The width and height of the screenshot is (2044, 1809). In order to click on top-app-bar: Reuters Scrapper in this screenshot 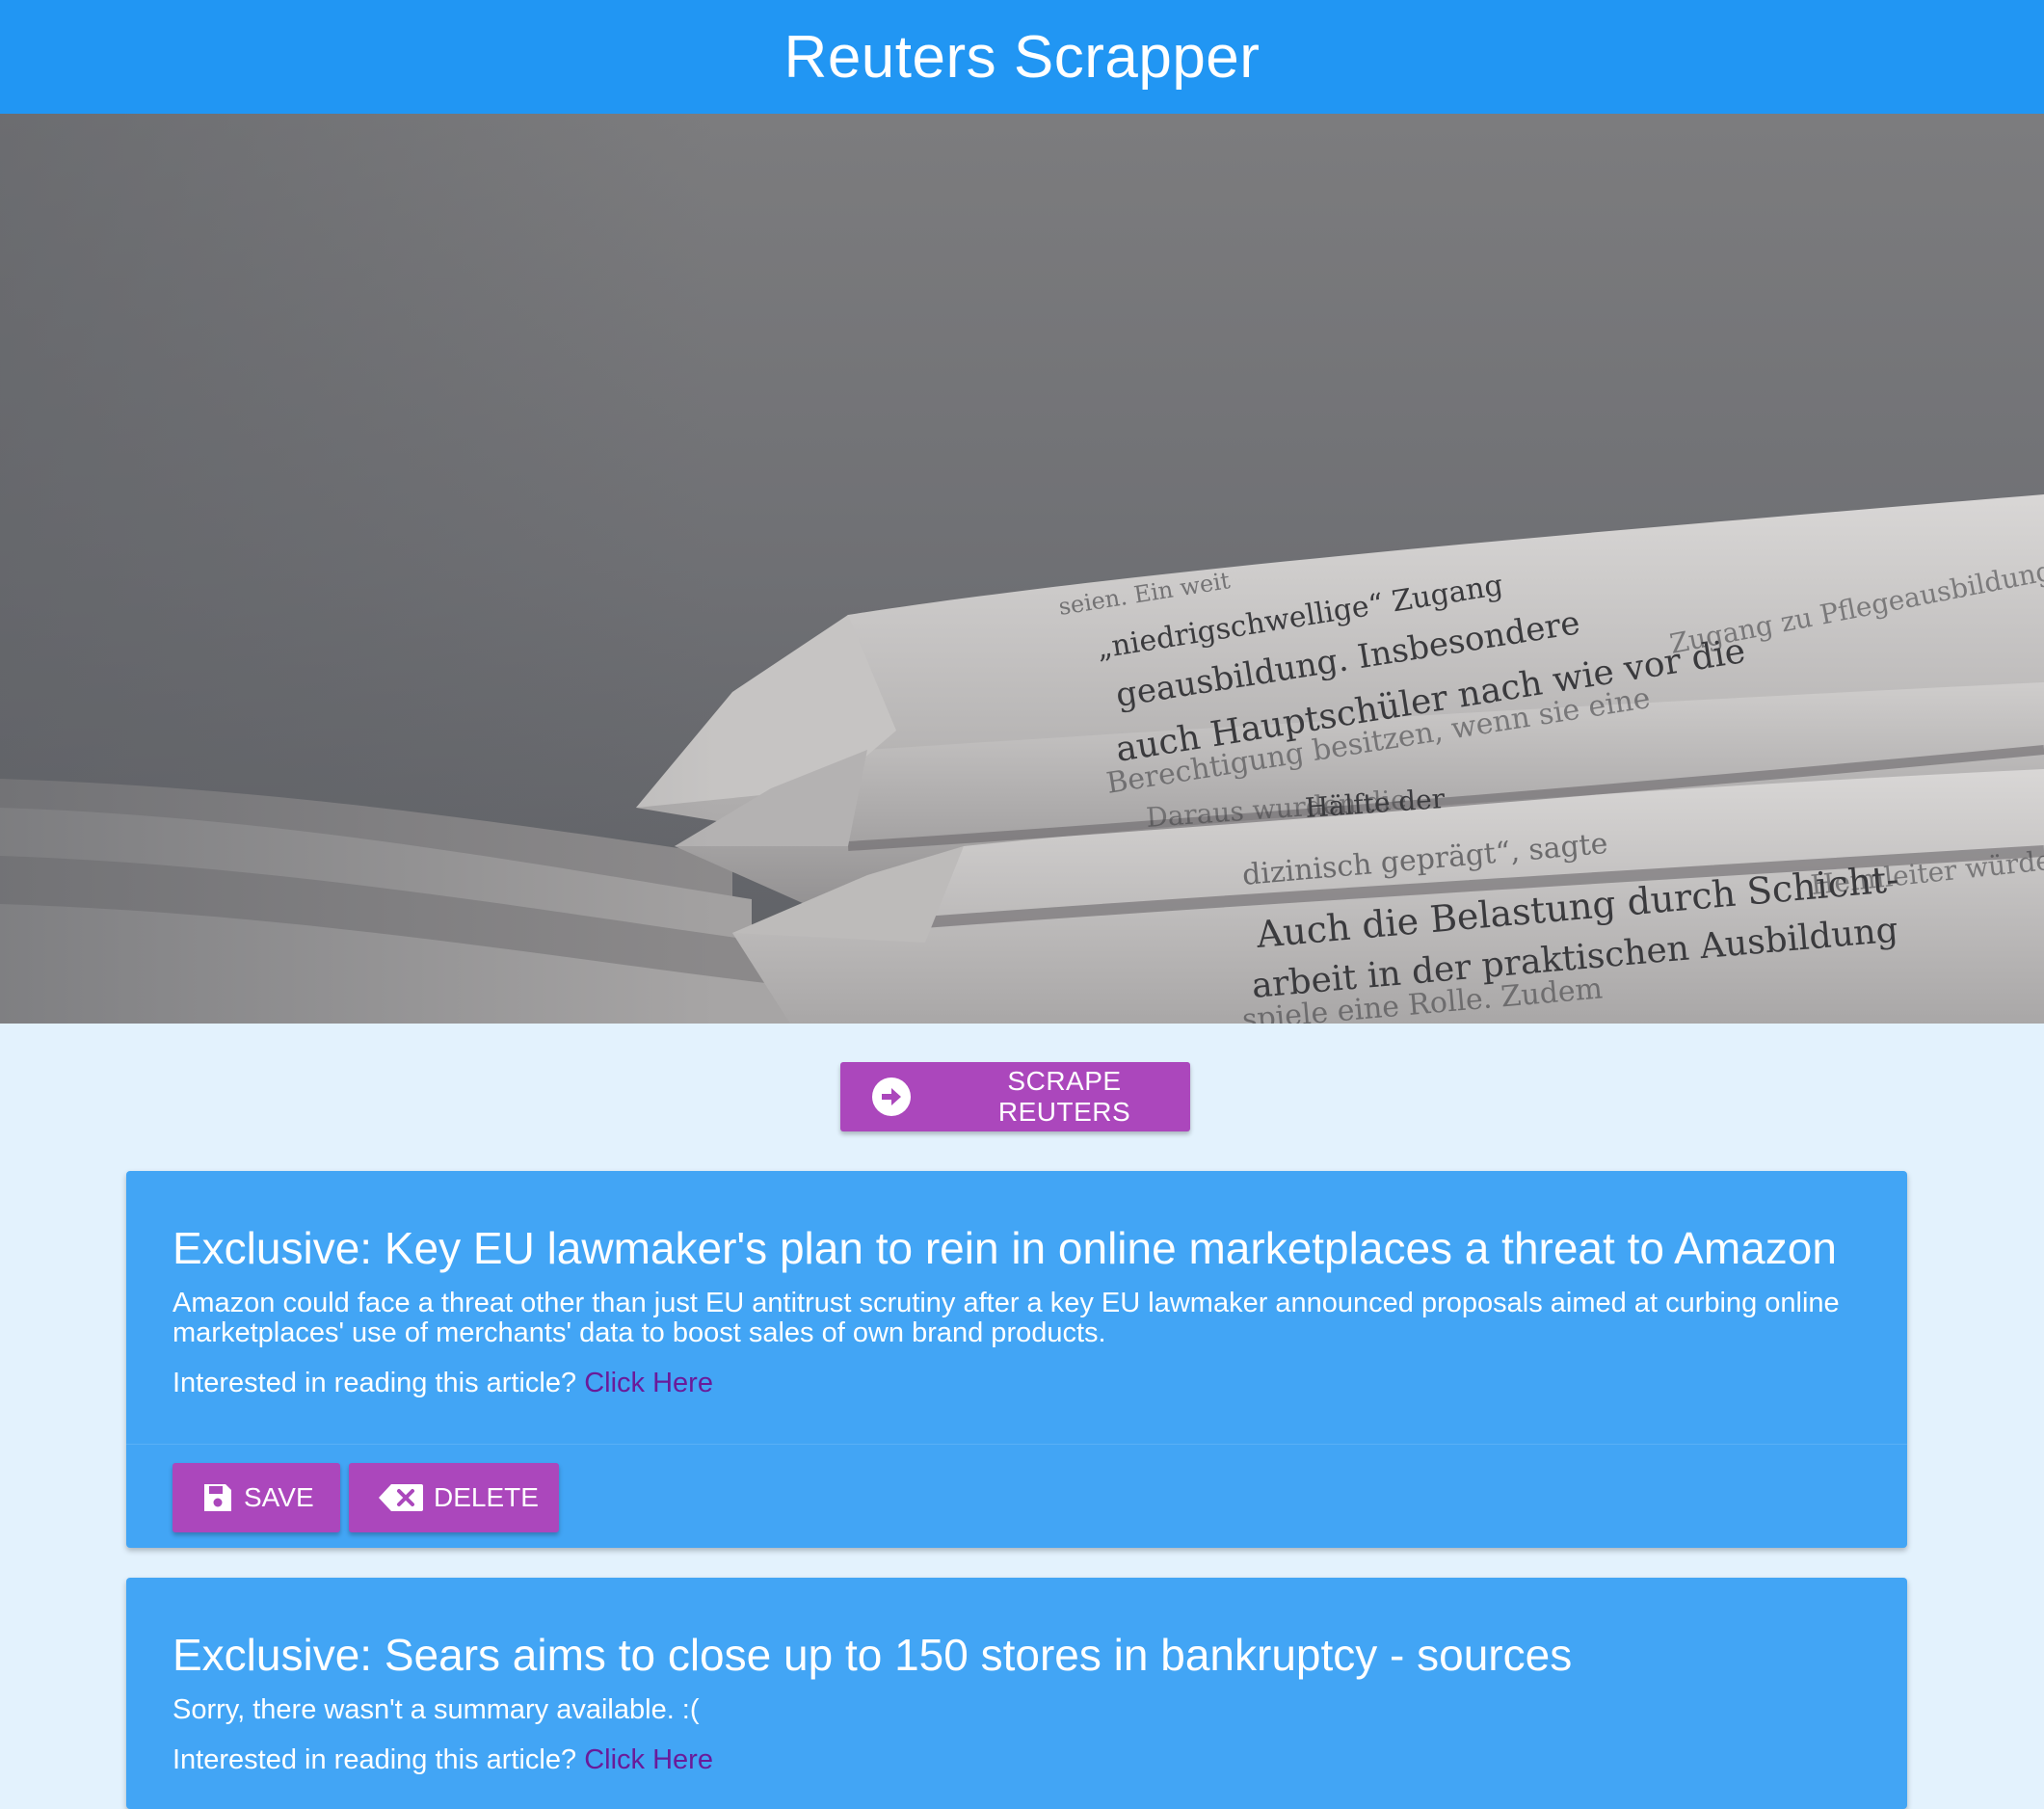, I will do `click(1022, 57)`.